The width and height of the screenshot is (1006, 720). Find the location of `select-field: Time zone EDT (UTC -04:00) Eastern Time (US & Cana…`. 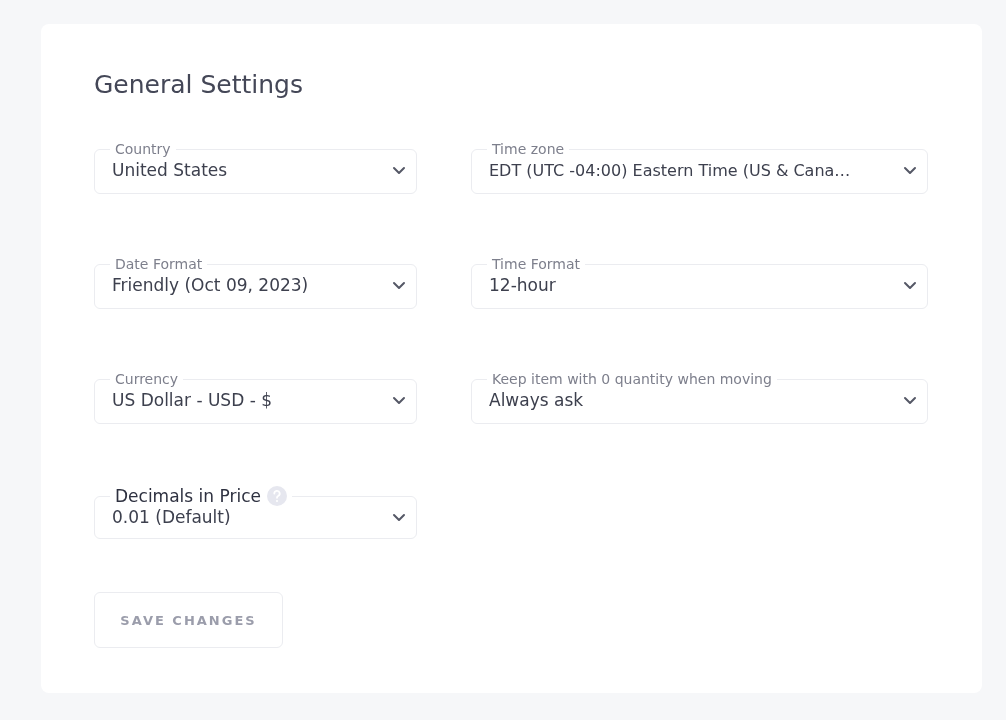

select-field: Time zone EDT (UTC -04:00) Eastern Time (US & Cana… is located at coordinates (699, 167).